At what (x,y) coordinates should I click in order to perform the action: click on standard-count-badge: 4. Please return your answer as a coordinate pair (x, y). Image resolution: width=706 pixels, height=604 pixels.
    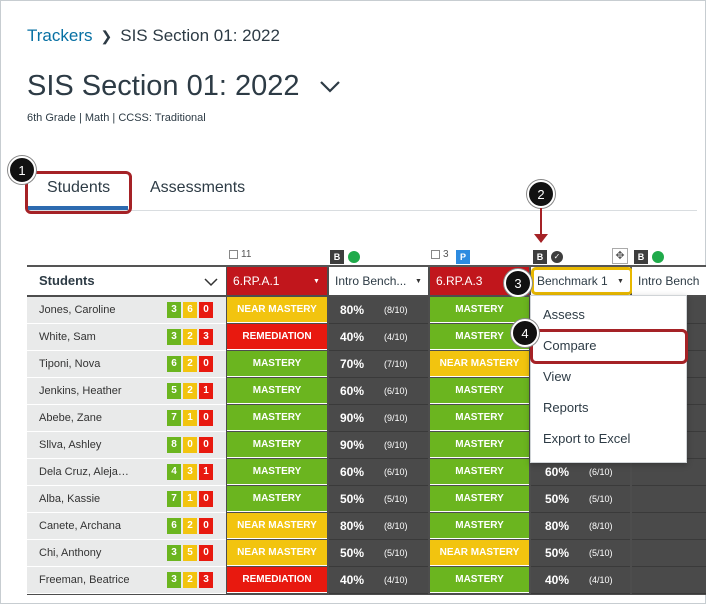
    Looking at the image, I should click on (174, 472).